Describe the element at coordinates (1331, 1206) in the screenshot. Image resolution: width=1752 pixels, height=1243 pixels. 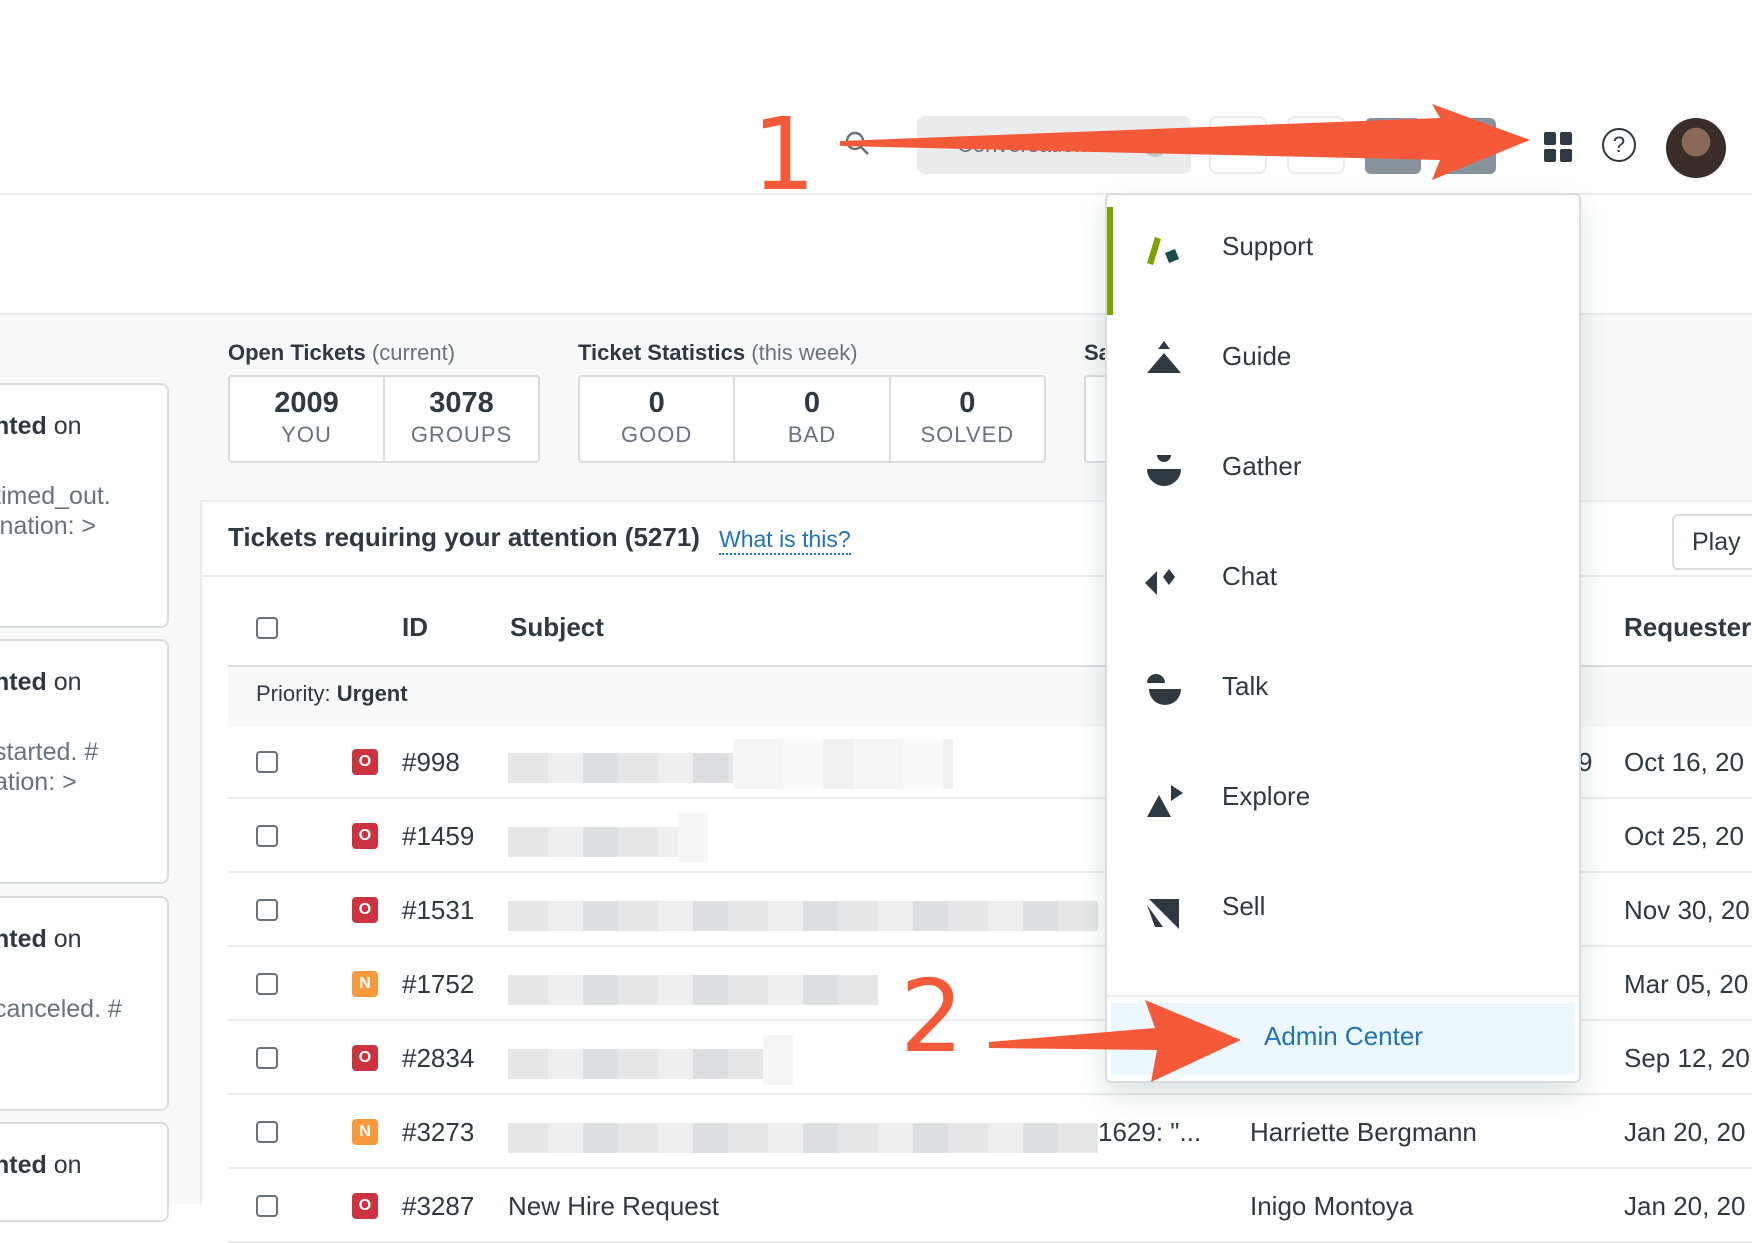
I see `ticket-requester: Inigo Montoya` at that location.